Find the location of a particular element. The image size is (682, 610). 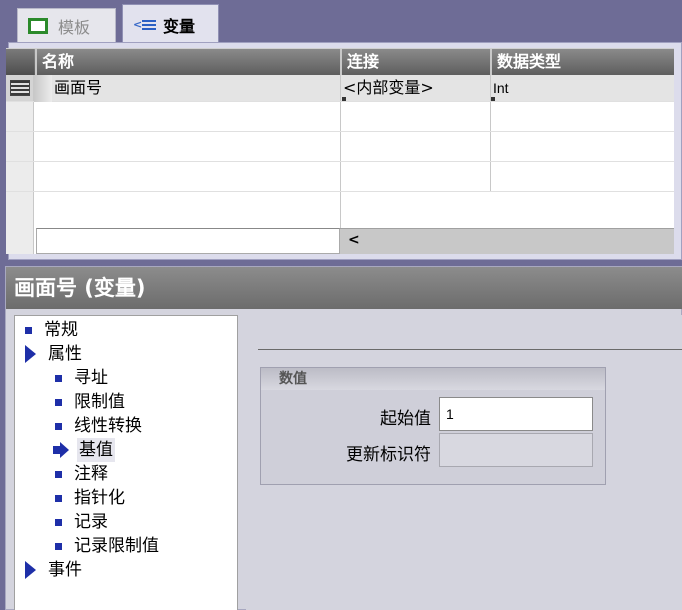

tree-item-logging-limits: 记录限制值 is located at coordinates (107, 546).